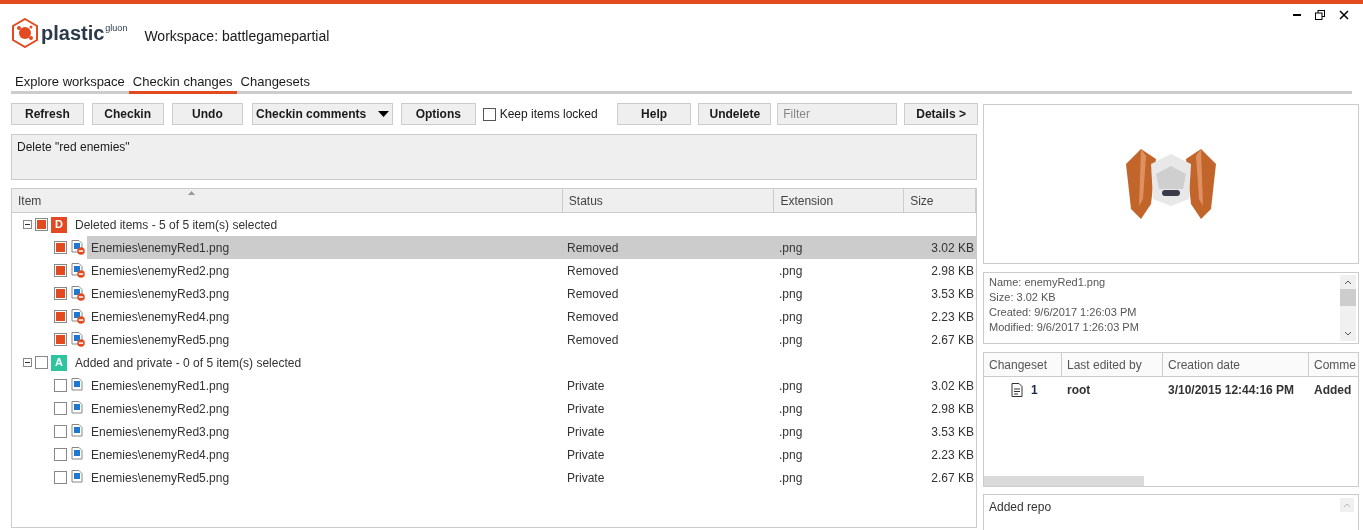 The height and width of the screenshot is (530, 1363). I want to click on file-row: Enemies\enemyRed2.png Removed .png 2.98 KB, so click(531, 270).